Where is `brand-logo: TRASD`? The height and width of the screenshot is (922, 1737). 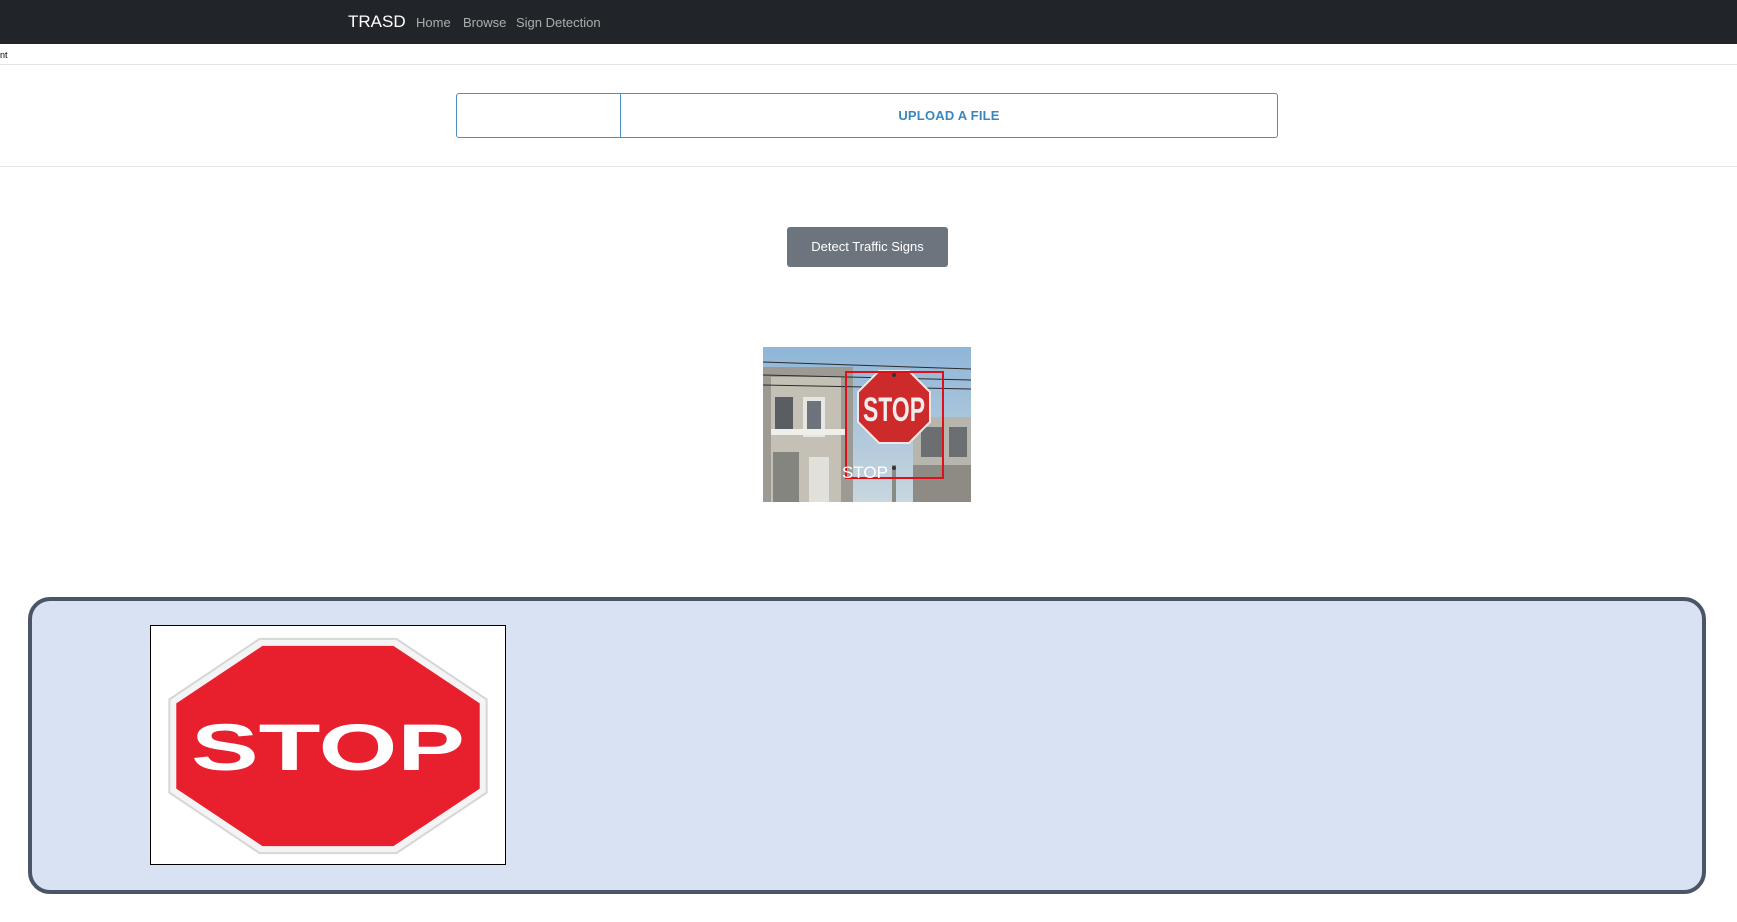 brand-logo: TRASD is located at coordinates (377, 22).